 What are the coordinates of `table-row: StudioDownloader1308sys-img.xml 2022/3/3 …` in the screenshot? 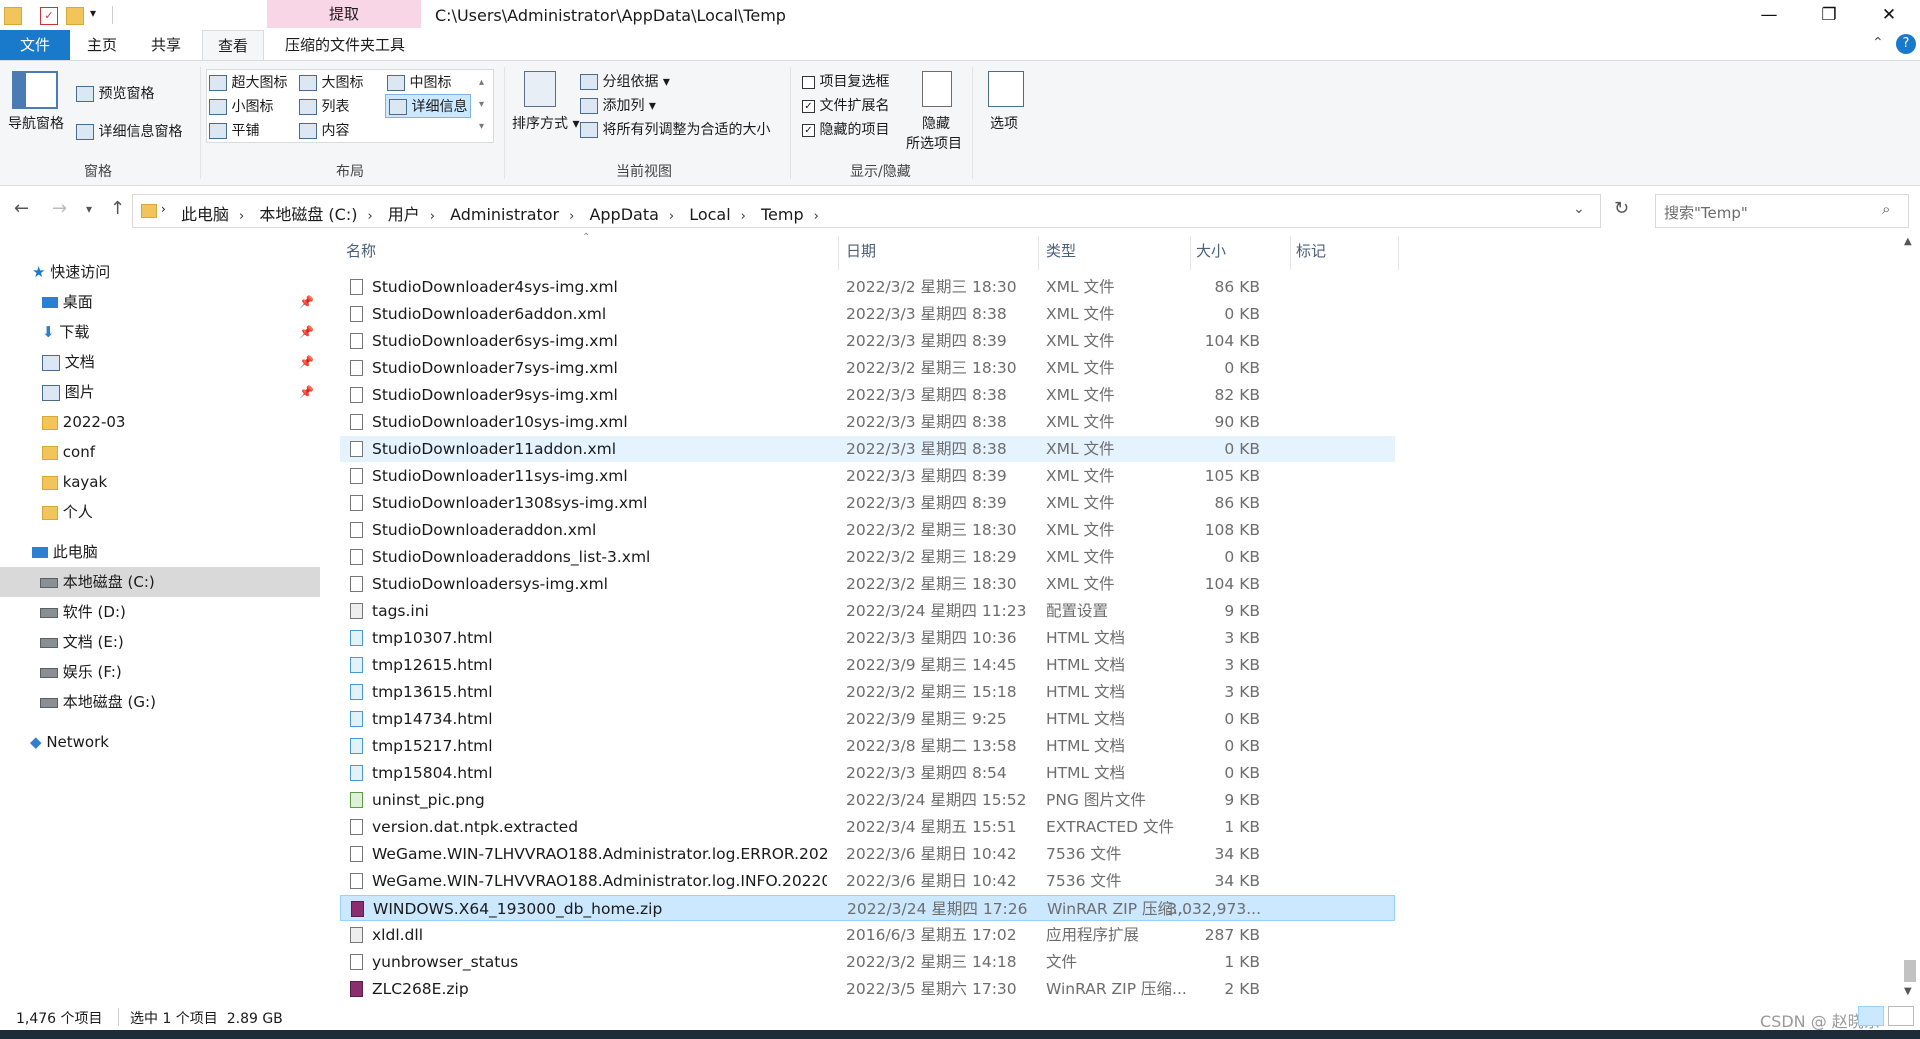 It's located at (867, 503).